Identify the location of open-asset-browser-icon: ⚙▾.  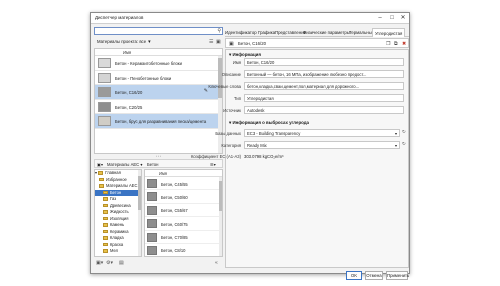
(109, 263).